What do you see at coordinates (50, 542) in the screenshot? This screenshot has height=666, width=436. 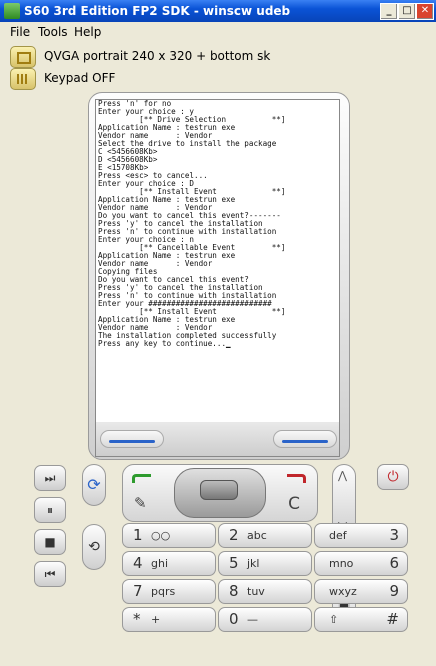 I see `stop-button: ■` at bounding box center [50, 542].